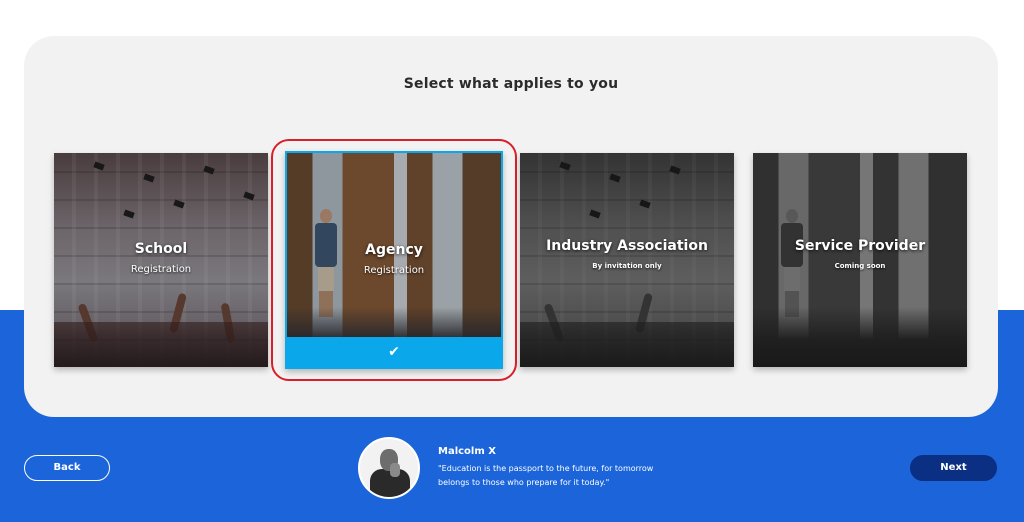 The height and width of the screenshot is (522, 1024). I want to click on checkmark-icon: ✔, so click(394, 352).